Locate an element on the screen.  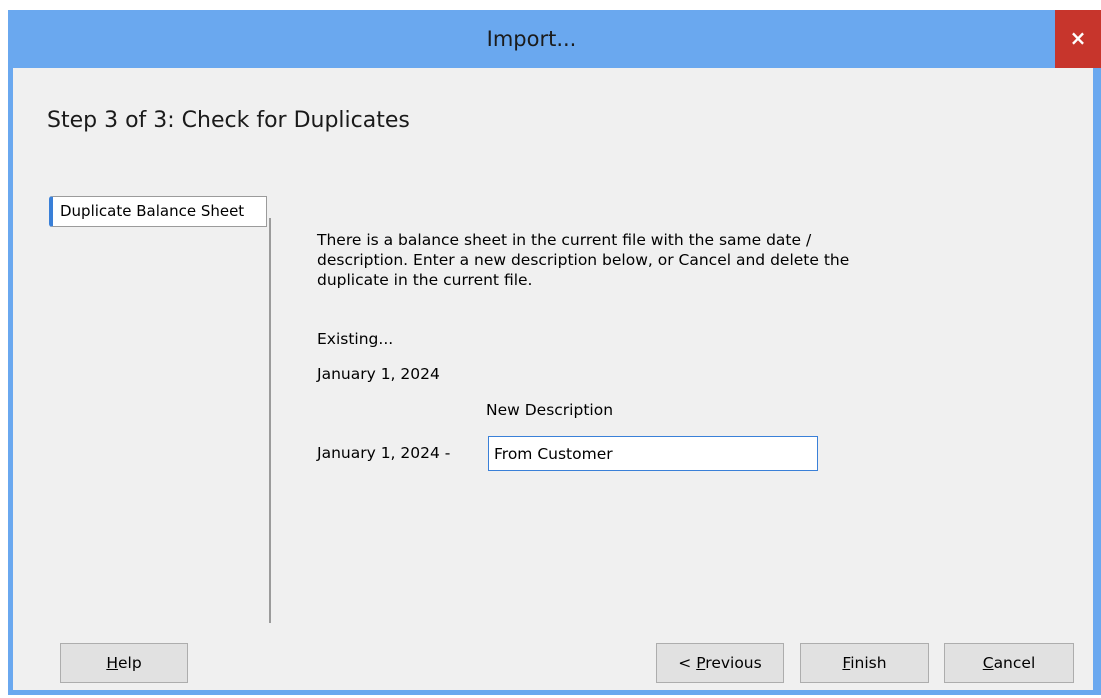
previous-label: revious is located at coordinates (733, 663).